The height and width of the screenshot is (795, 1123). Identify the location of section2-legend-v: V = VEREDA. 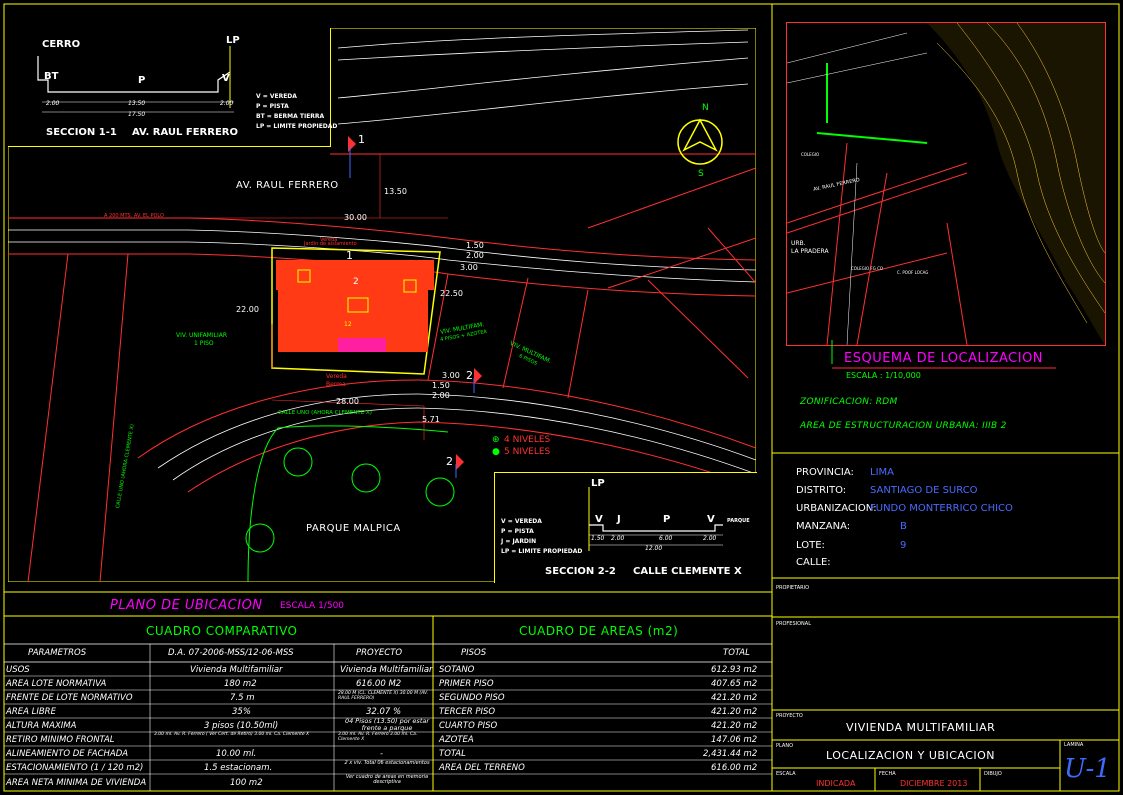
(521, 521).